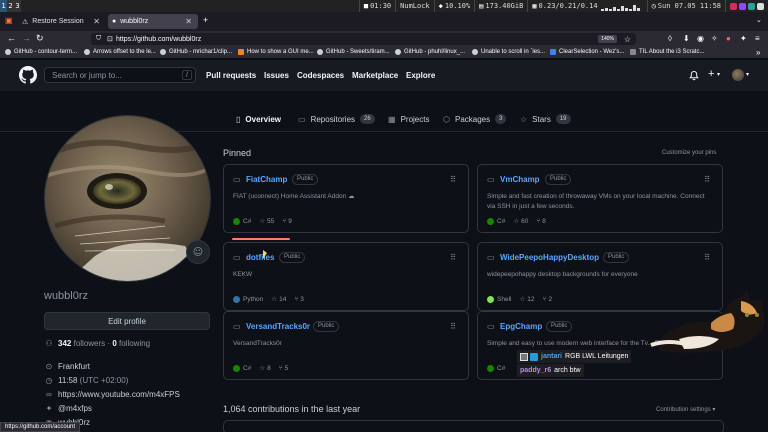  Describe the element at coordinates (9, 20) in the screenshot. I see `firefox-view-icon: ▣` at that location.